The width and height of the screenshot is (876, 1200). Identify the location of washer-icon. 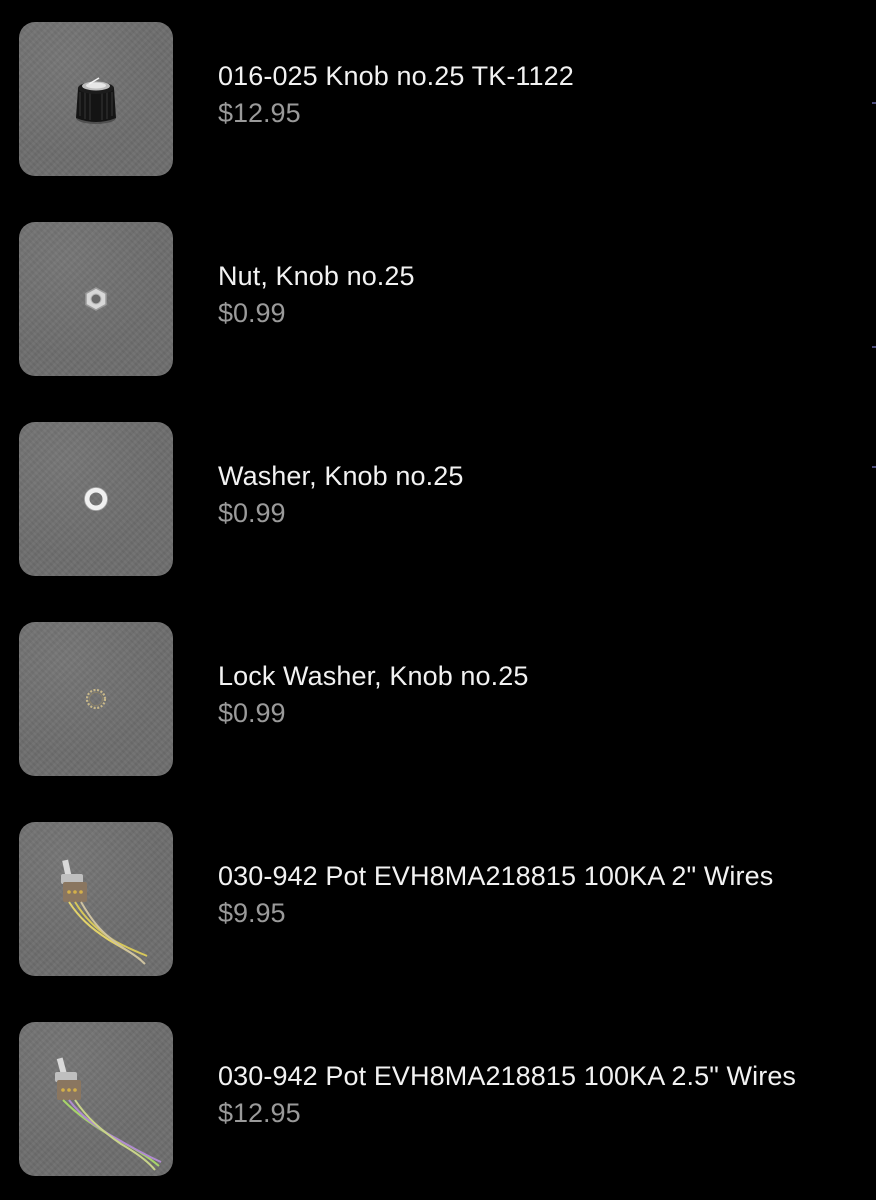
(96, 499).